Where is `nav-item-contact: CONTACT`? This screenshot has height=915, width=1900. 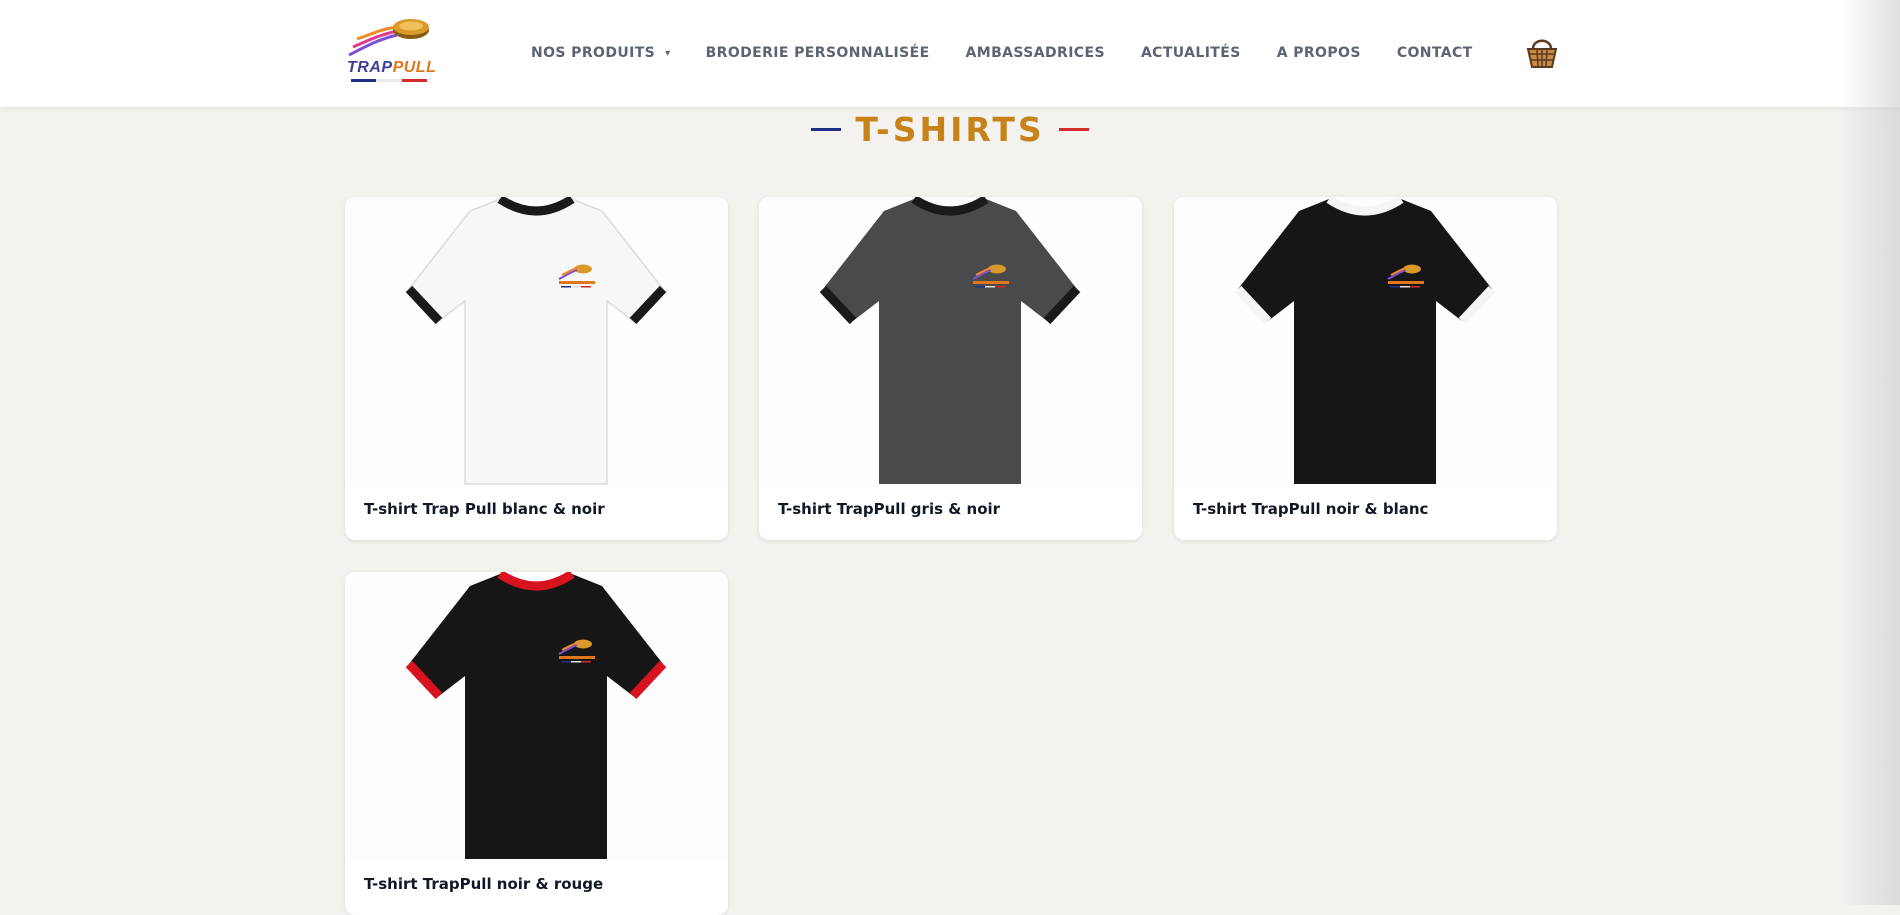 nav-item-contact: CONTACT is located at coordinates (1435, 53).